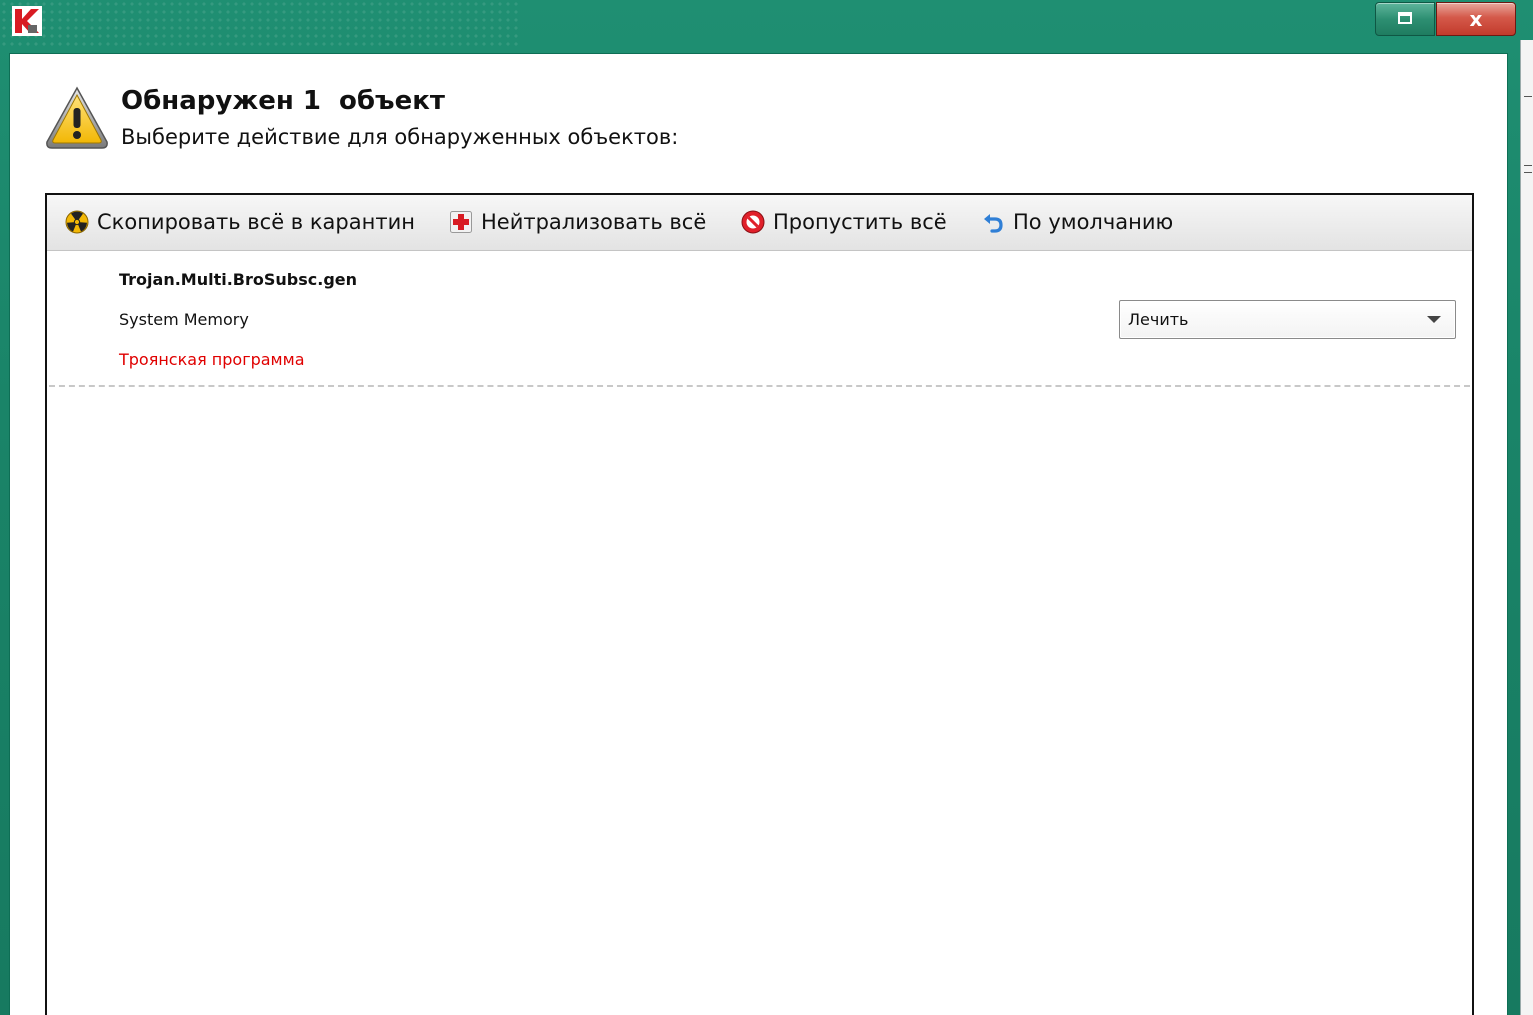 This screenshot has height=1015, width=1533. I want to click on radiation-icon, so click(77, 222).